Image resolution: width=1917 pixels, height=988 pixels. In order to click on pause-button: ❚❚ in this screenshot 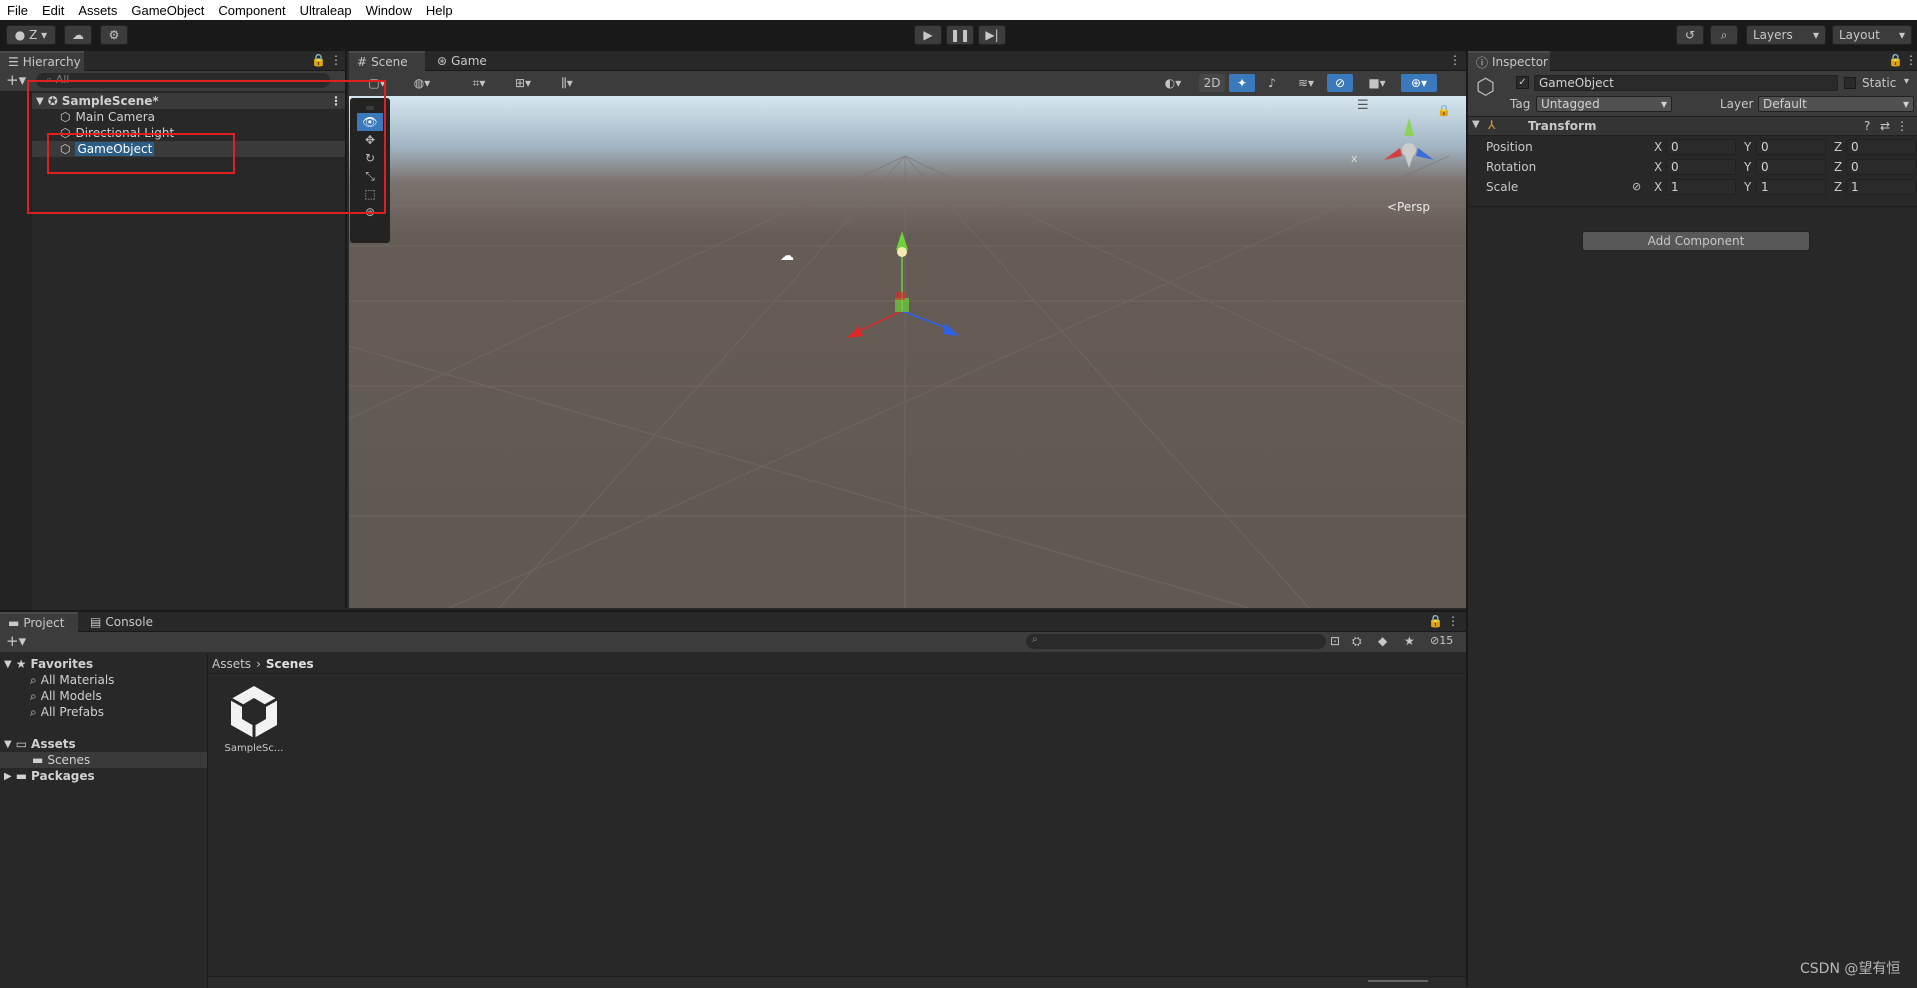, I will do `click(960, 35)`.